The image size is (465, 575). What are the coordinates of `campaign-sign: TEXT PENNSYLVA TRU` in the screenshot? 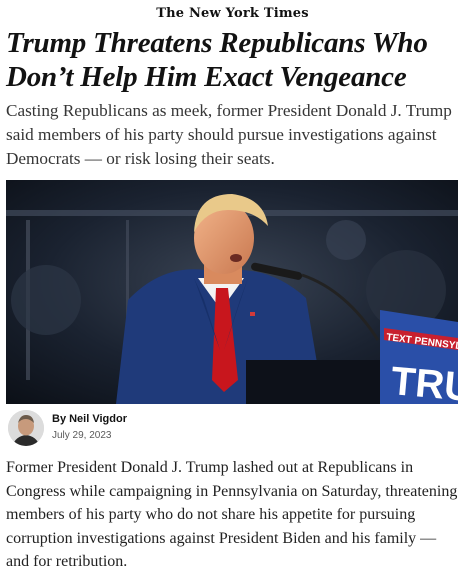 It's located at (419, 357).